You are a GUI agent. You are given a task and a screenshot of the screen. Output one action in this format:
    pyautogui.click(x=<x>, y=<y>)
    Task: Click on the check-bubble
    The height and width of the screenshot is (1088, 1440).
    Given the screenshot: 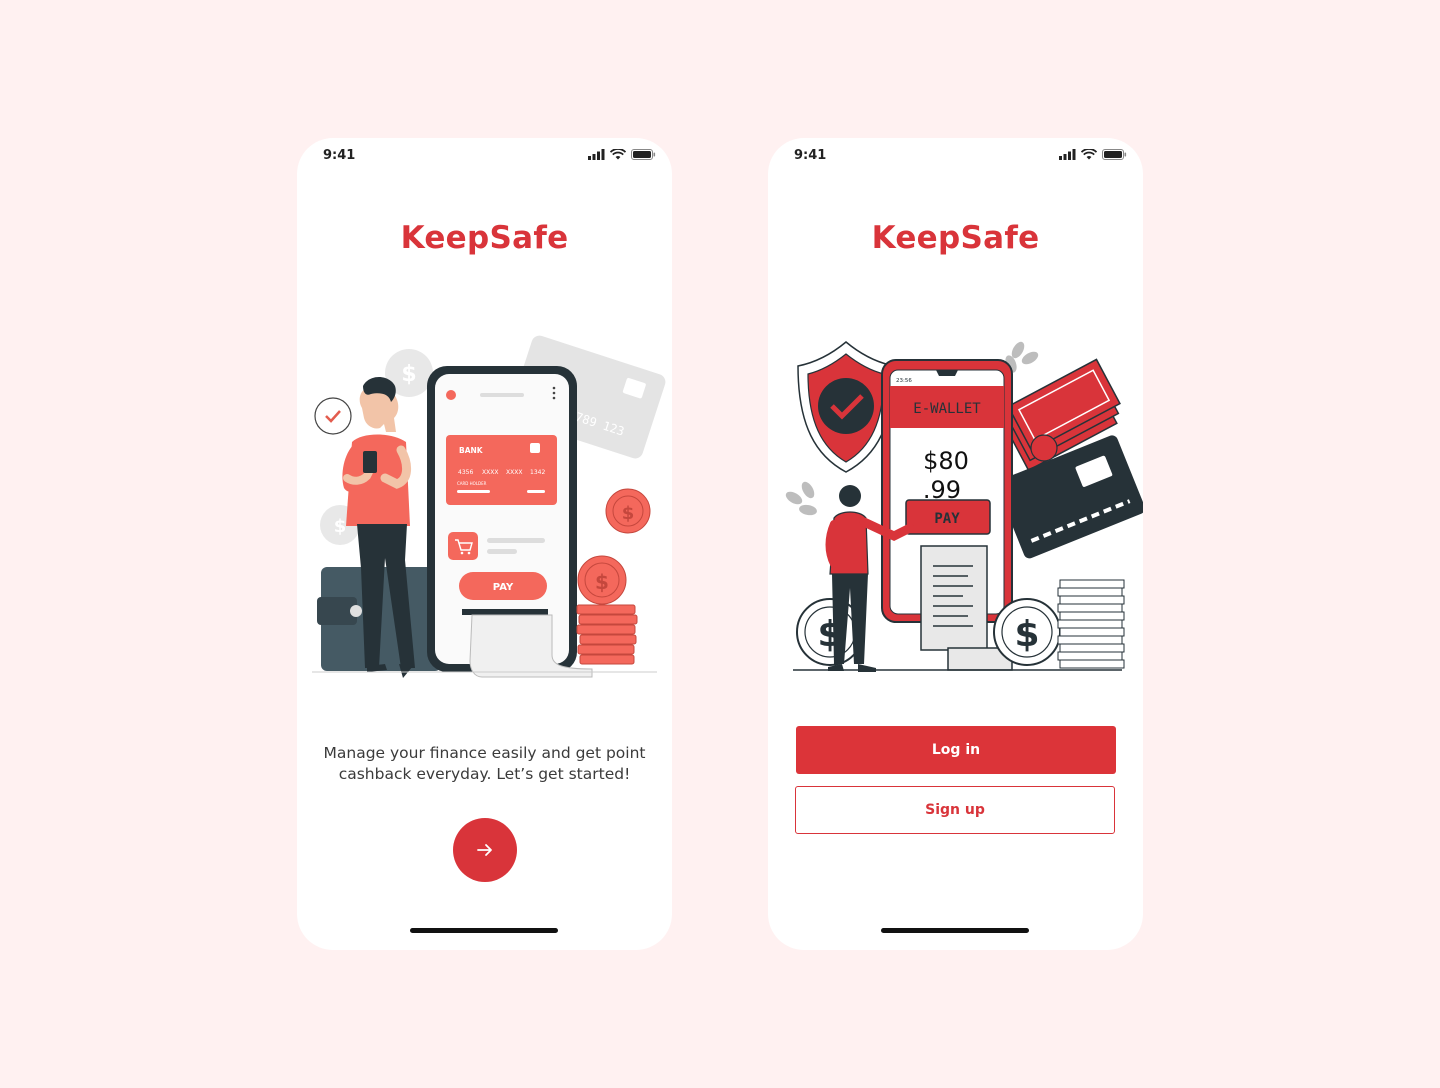 What is the action you would take?
    pyautogui.click(x=333, y=416)
    